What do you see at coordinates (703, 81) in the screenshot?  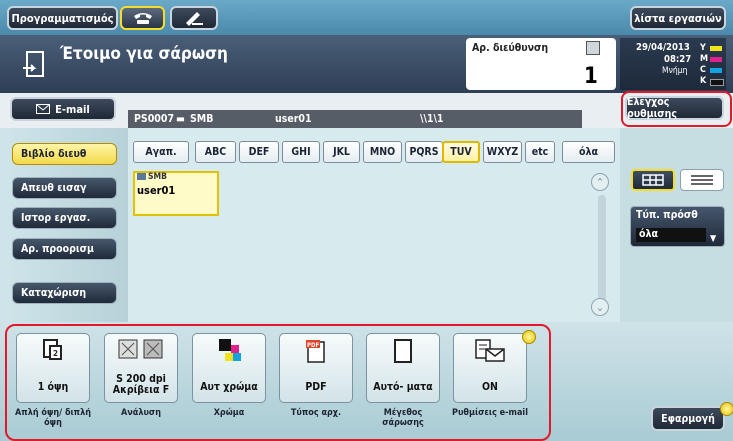 I see `toner-k-label: K` at bounding box center [703, 81].